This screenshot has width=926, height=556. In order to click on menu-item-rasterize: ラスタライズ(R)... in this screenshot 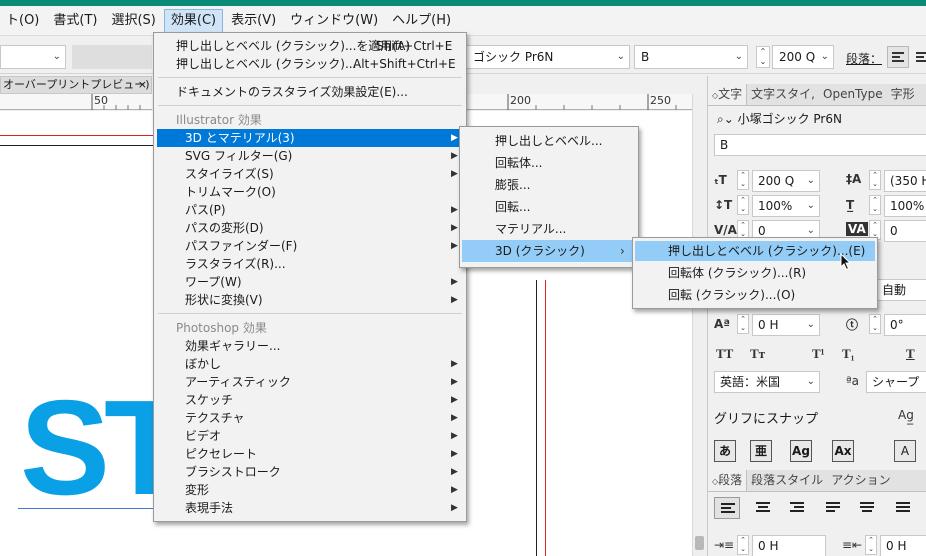, I will do `click(310, 264)`.